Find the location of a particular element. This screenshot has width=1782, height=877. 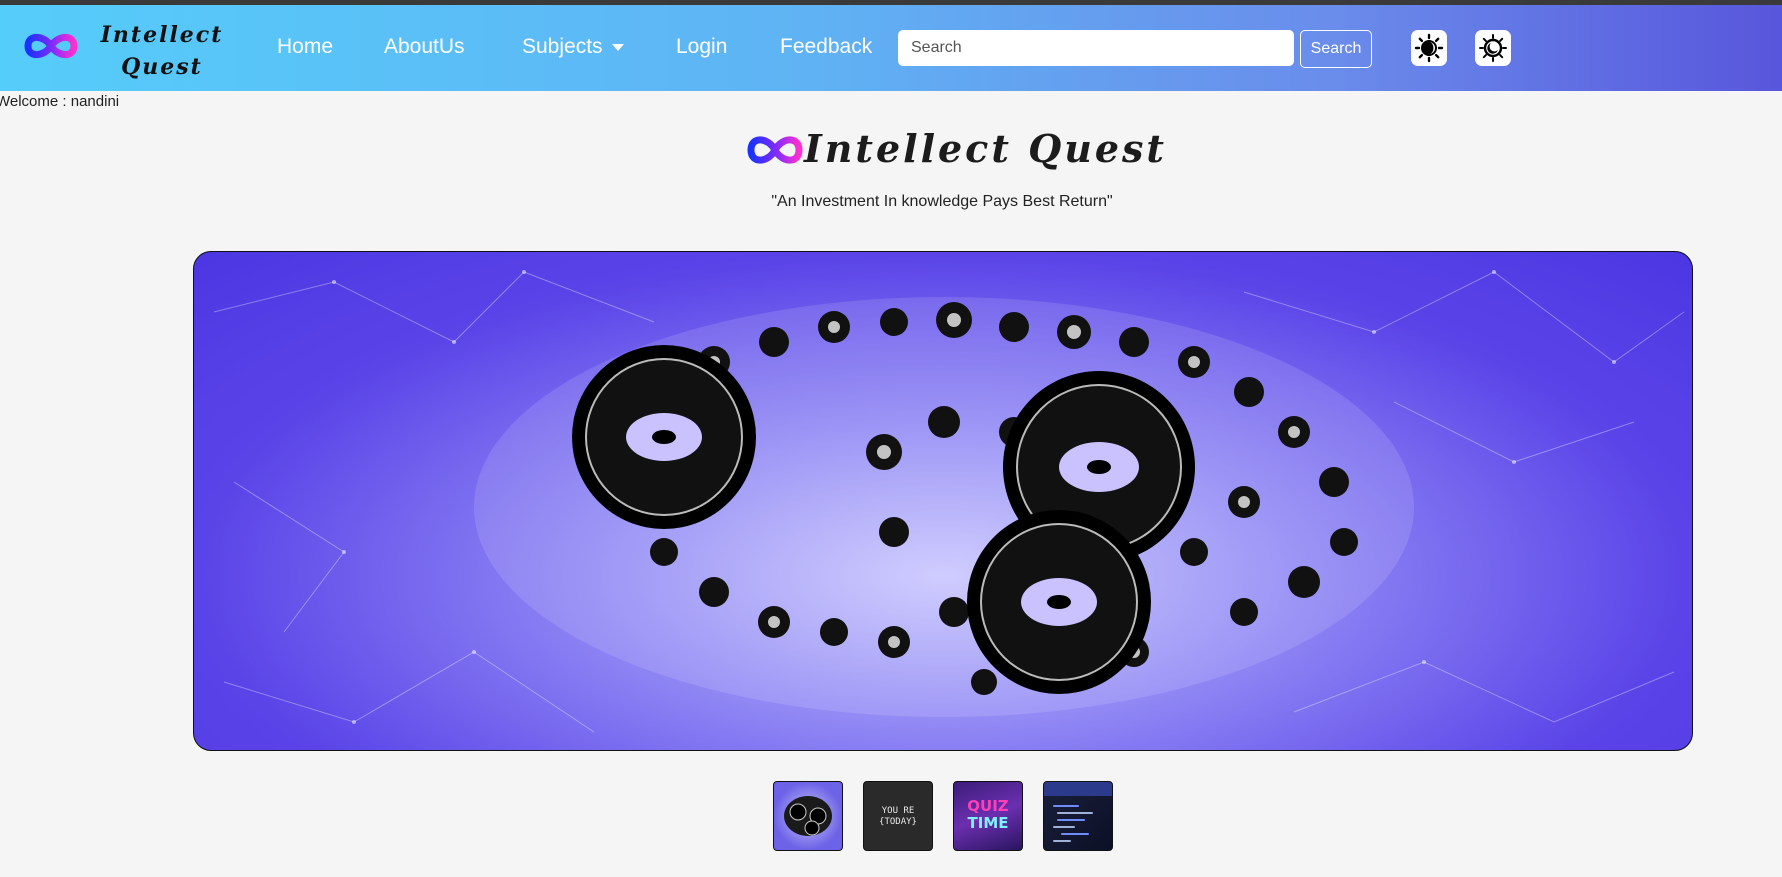

carousel-thumbnail-3: QUIZ TIME is located at coordinates (988, 816).